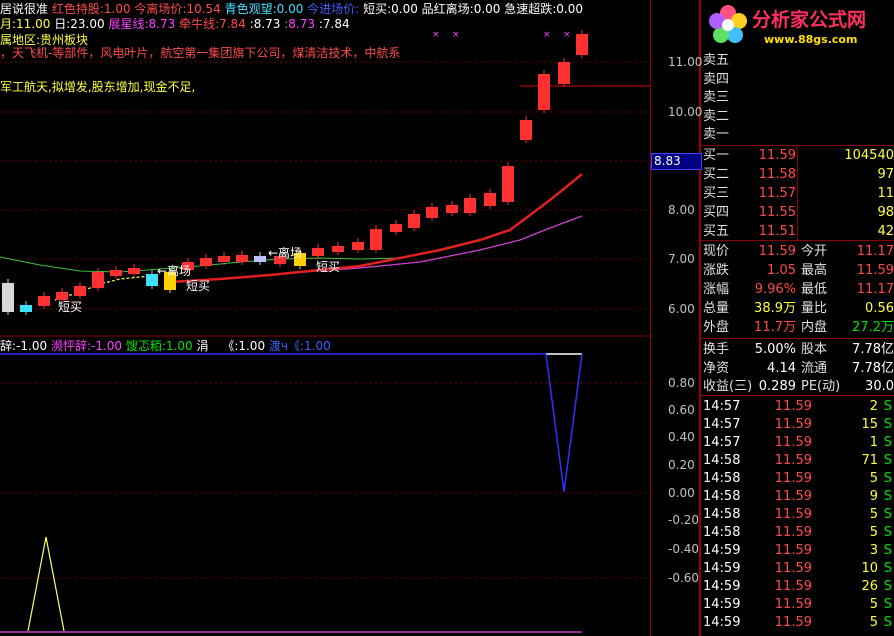 The image size is (894, 636). What do you see at coordinates (24, 9) in the screenshot?
I see `formula-name: 居说很准` at bounding box center [24, 9].